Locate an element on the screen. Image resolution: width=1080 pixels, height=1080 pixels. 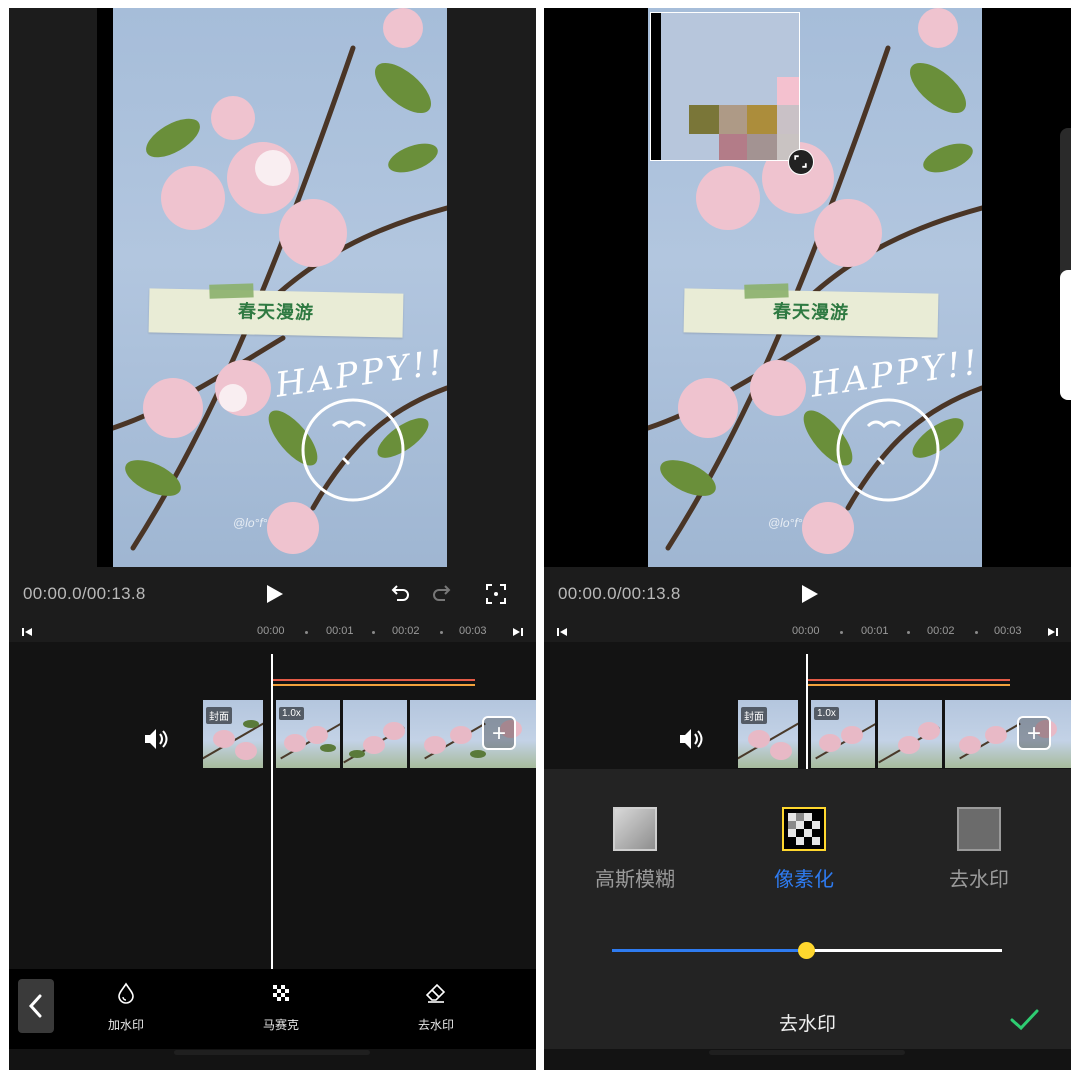
resize-icon is located at coordinates (800, 161).